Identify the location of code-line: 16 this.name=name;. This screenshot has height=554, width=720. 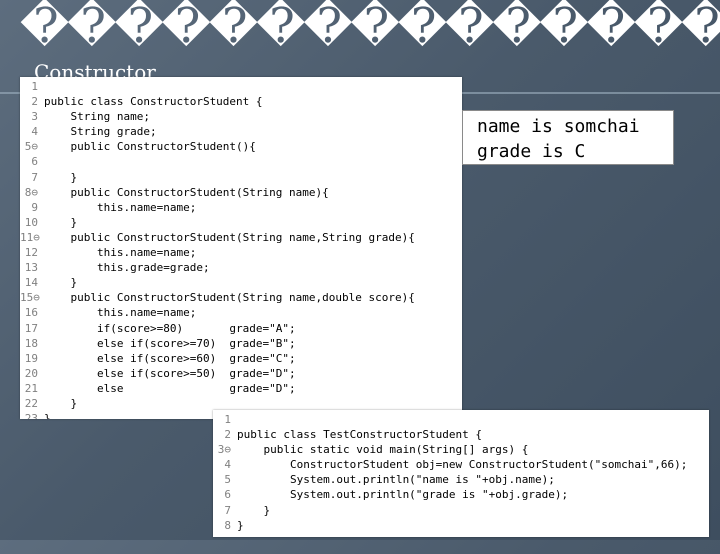
(241, 312).